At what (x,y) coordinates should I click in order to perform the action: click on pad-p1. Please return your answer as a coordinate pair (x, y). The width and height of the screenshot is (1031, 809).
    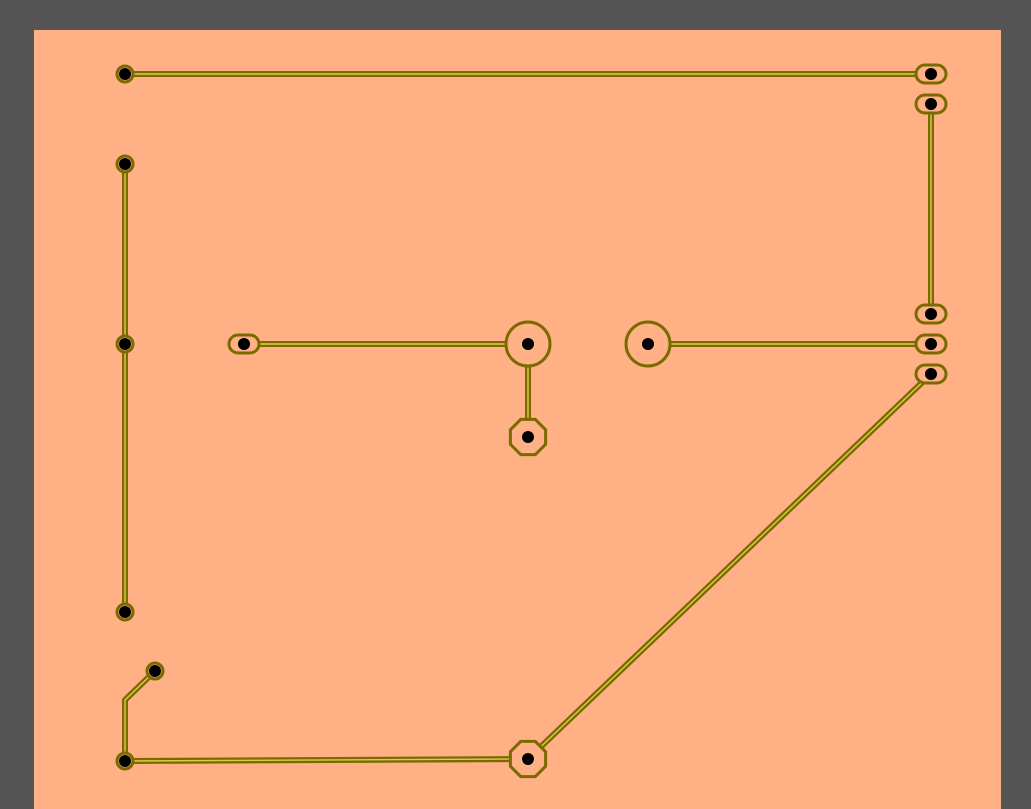
    Looking at the image, I should click on (125, 74).